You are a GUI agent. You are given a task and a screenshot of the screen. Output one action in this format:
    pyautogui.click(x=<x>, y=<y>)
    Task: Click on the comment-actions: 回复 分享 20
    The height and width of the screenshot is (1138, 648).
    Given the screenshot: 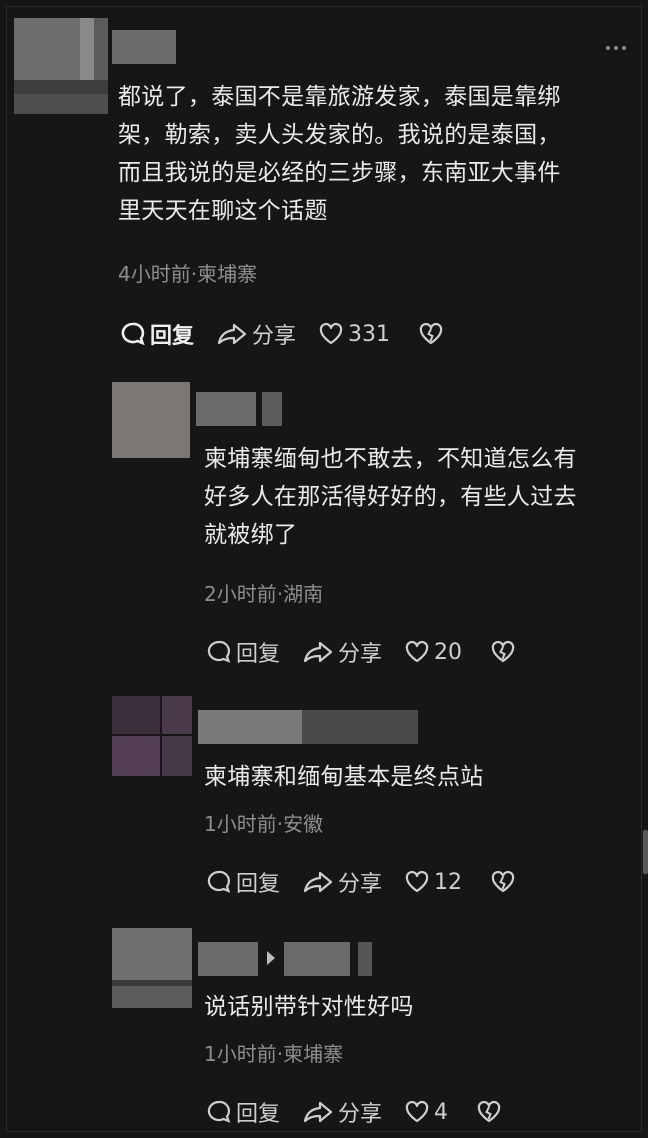 What is the action you would take?
    pyautogui.click(x=374, y=652)
    